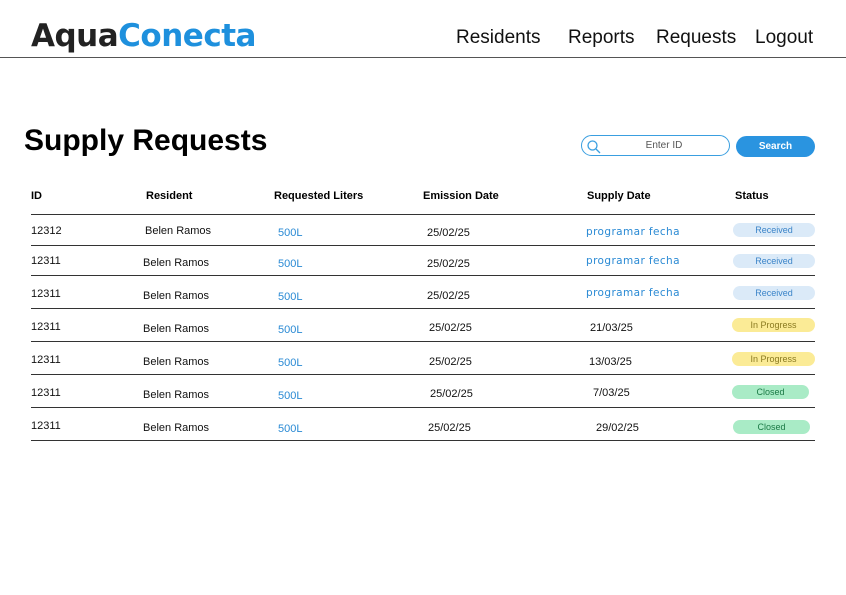 Image resolution: width=846 pixels, height=595 pixels. Describe the element at coordinates (784, 38) in the screenshot. I see `nav-logout: Logout` at that location.